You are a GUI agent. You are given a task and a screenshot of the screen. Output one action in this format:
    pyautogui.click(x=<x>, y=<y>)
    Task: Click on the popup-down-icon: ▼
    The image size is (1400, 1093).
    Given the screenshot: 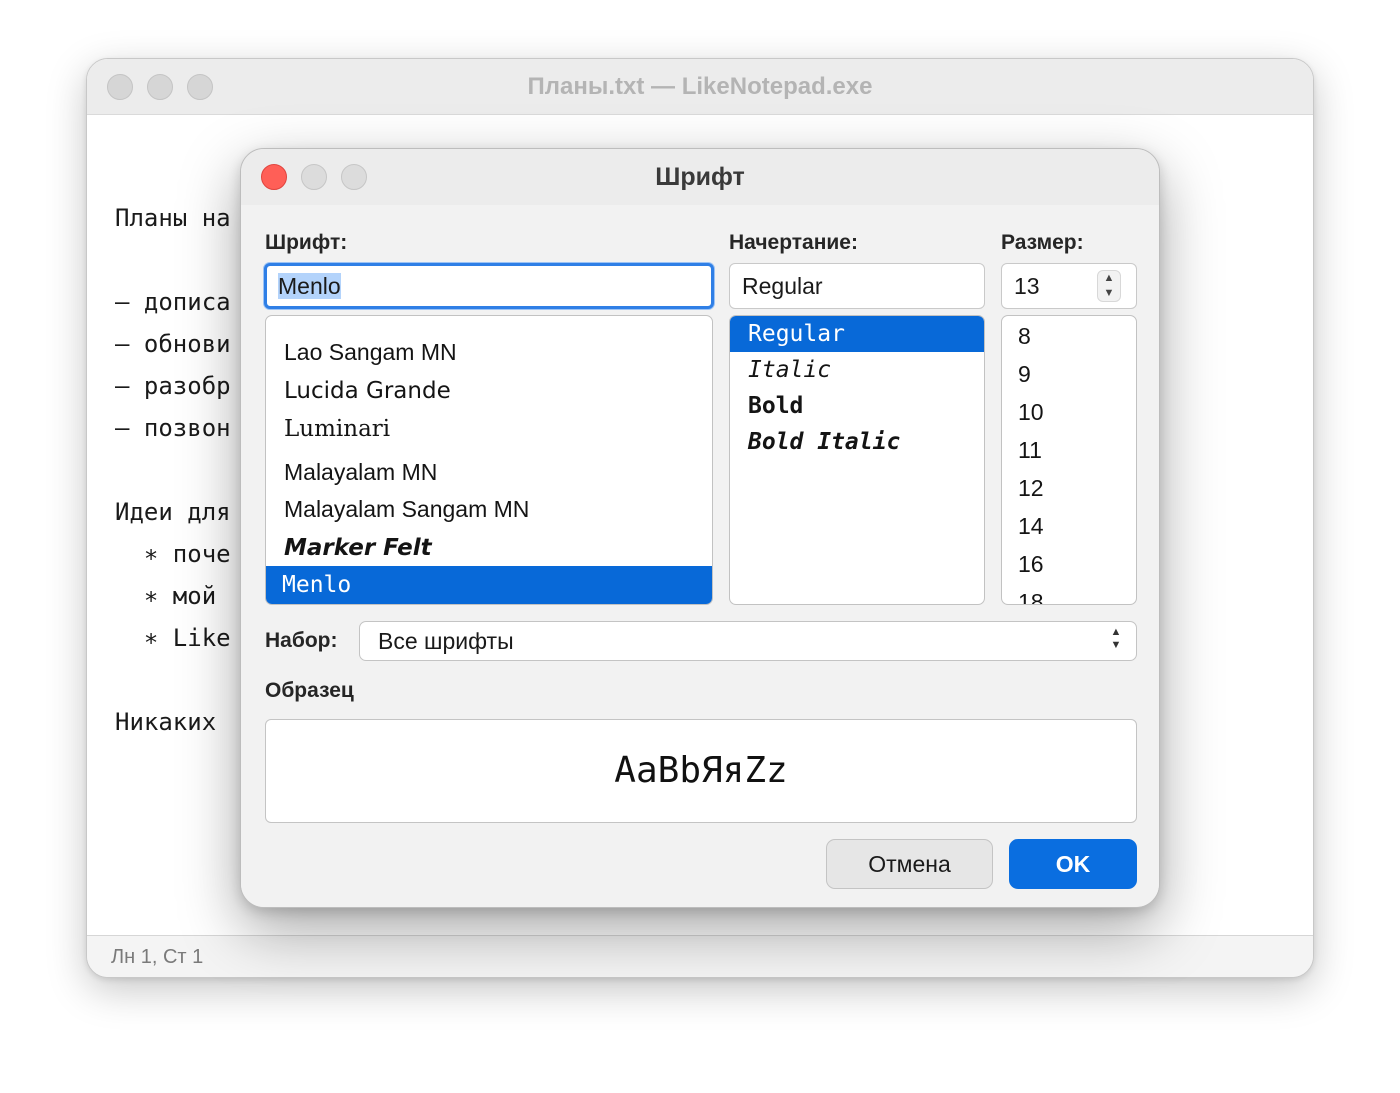 What is the action you would take?
    pyautogui.click(x=1116, y=645)
    